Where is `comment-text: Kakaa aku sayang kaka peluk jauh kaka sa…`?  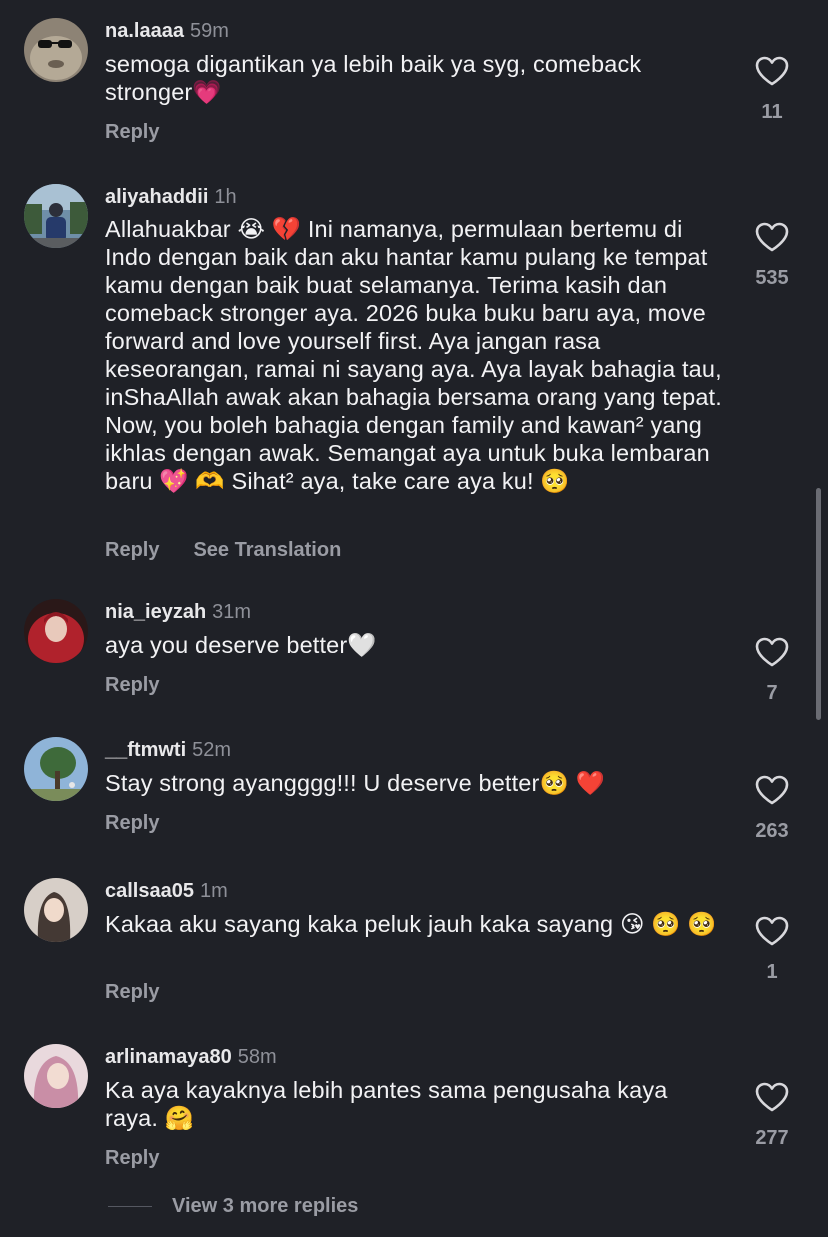
comment-text: Kakaa aku sayang kaka peluk jauh kaka sa… is located at coordinates (411, 924).